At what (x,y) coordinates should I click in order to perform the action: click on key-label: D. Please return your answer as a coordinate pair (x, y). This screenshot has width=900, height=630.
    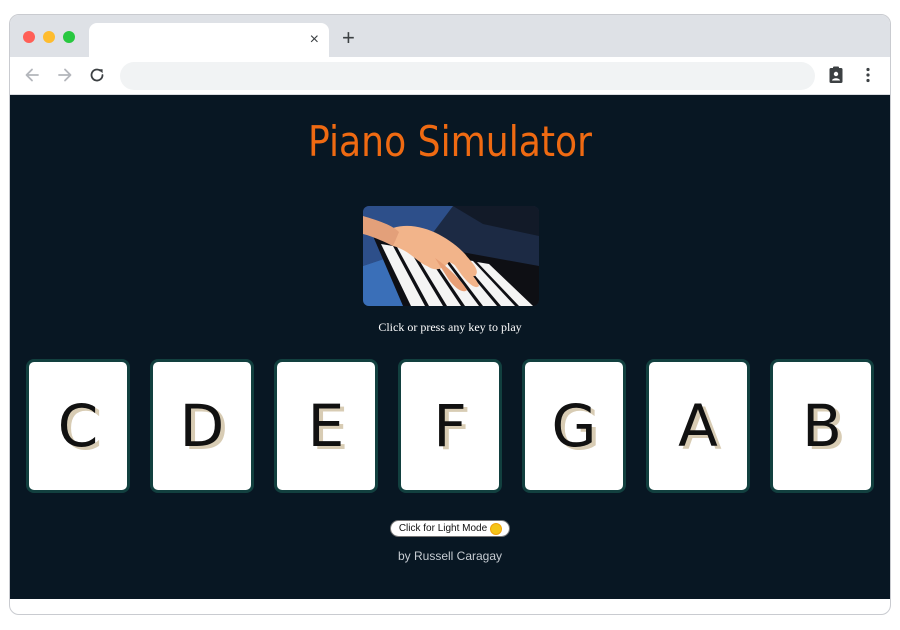
    Looking at the image, I should click on (202, 426).